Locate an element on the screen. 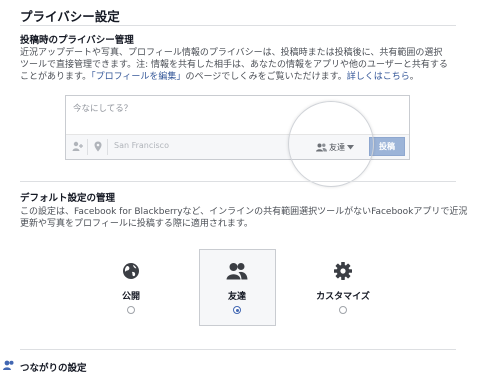 The width and height of the screenshot is (480, 374). edit-profile-link: 「プロフィールを編集」 is located at coordinates (138, 77).